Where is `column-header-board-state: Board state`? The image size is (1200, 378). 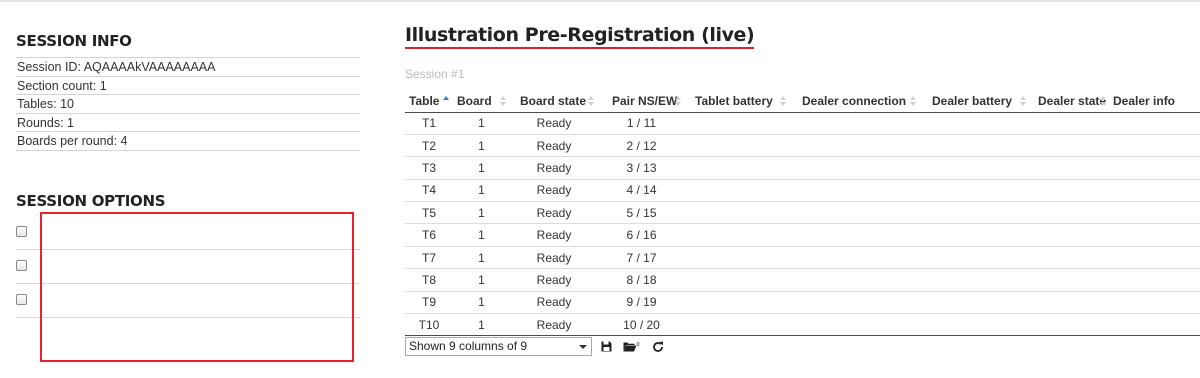 column-header-board-state: Board state is located at coordinates (554, 101).